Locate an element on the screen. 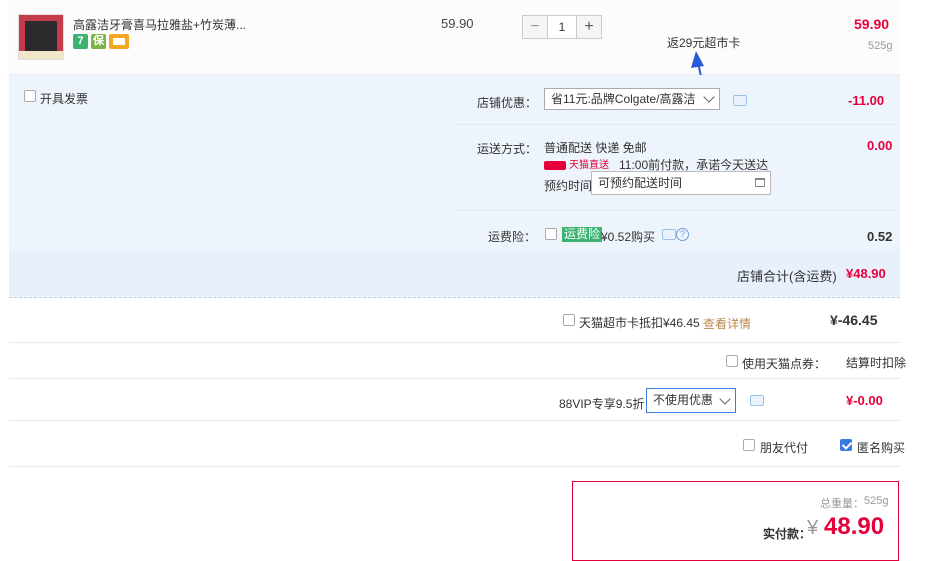 This screenshot has width=939, height=561. shipping-amount: 0.00 is located at coordinates (880, 145).